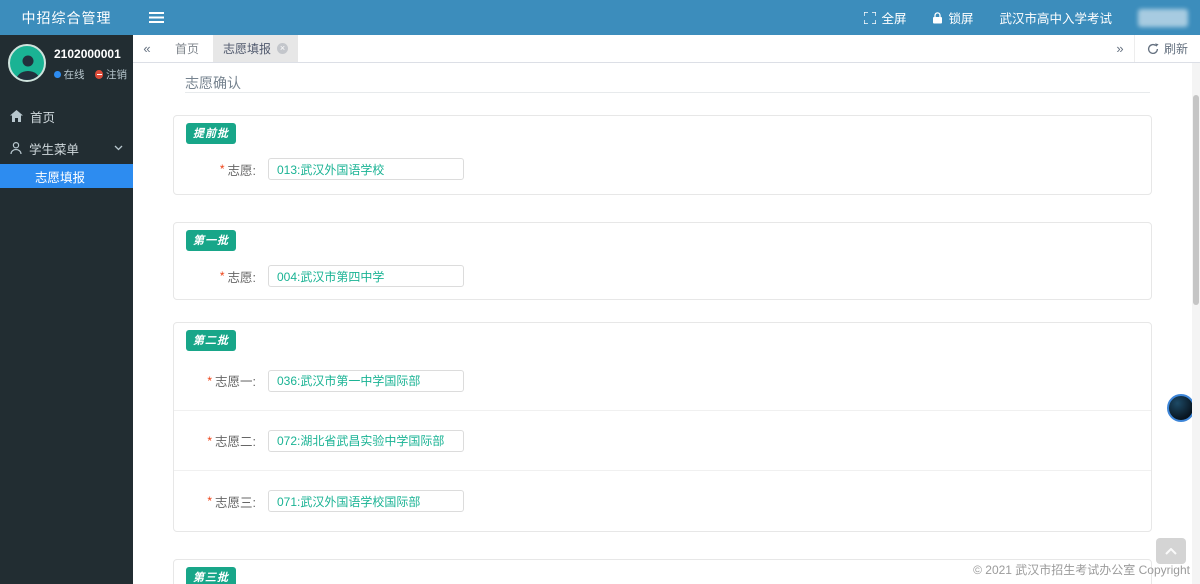  What do you see at coordinates (235, 502) in the screenshot?
I see `field-label-text: 志愿三:` at bounding box center [235, 502].